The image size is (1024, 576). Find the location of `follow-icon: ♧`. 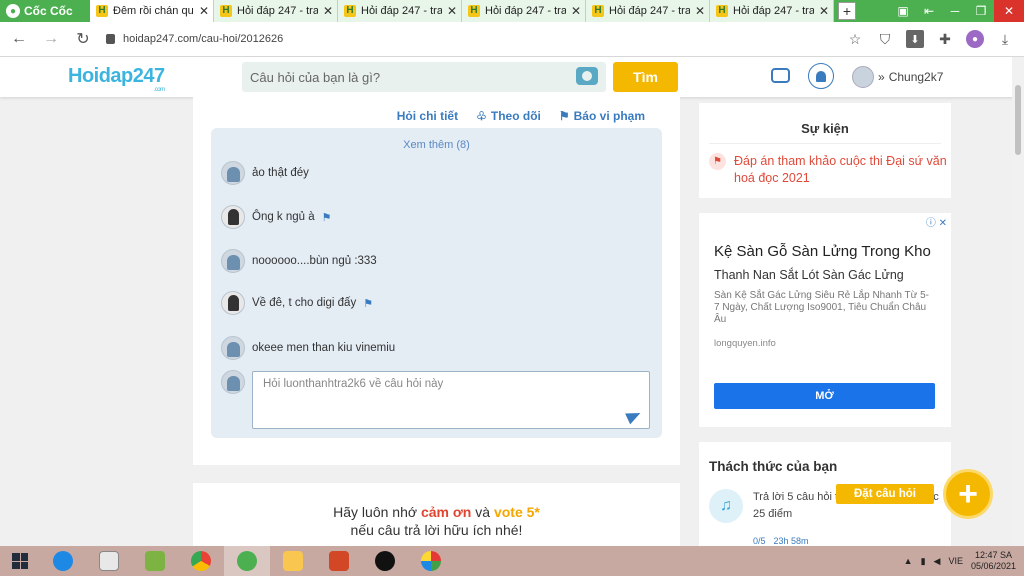

follow-icon: ♧ is located at coordinates (481, 116).